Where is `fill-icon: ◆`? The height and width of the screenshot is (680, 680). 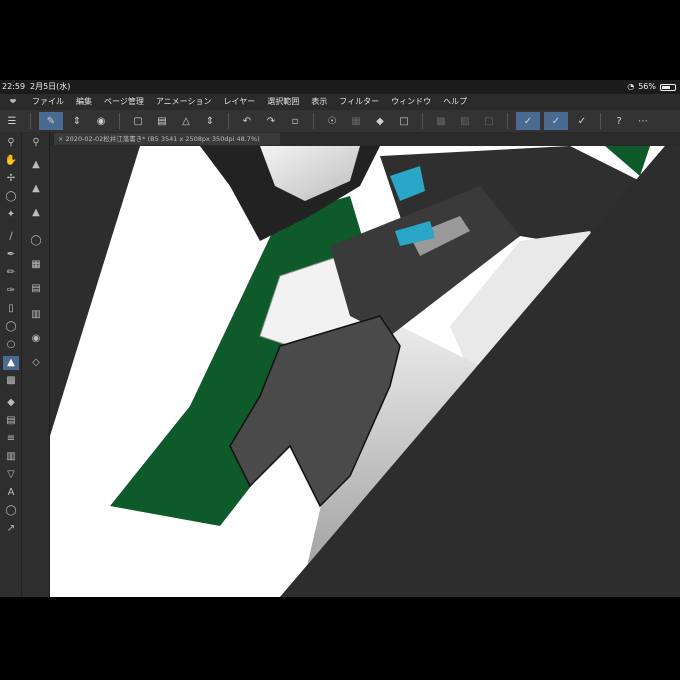
fill-icon: ◆ is located at coordinates (380, 121).